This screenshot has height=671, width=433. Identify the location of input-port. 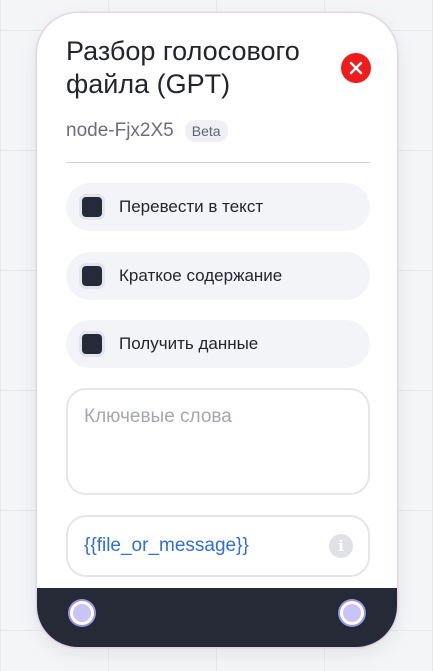
(82, 613).